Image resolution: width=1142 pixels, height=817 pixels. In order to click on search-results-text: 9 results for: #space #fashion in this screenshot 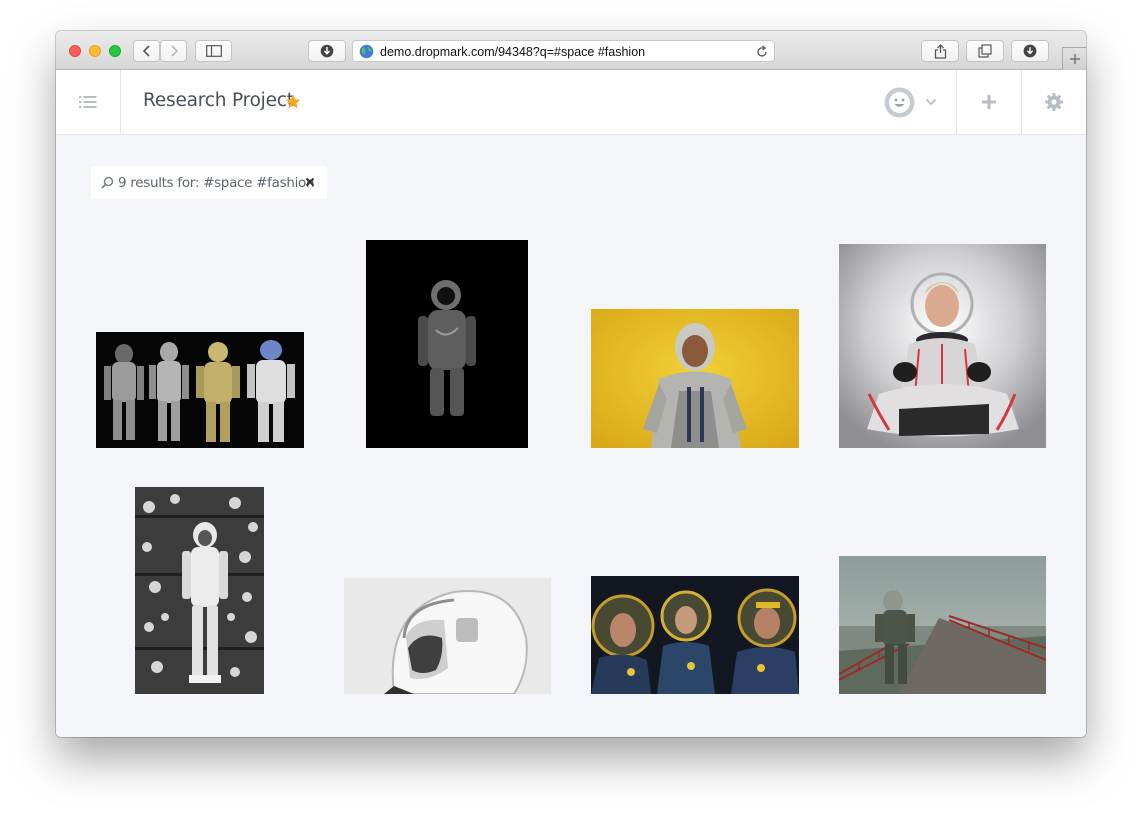, I will do `click(216, 183)`.